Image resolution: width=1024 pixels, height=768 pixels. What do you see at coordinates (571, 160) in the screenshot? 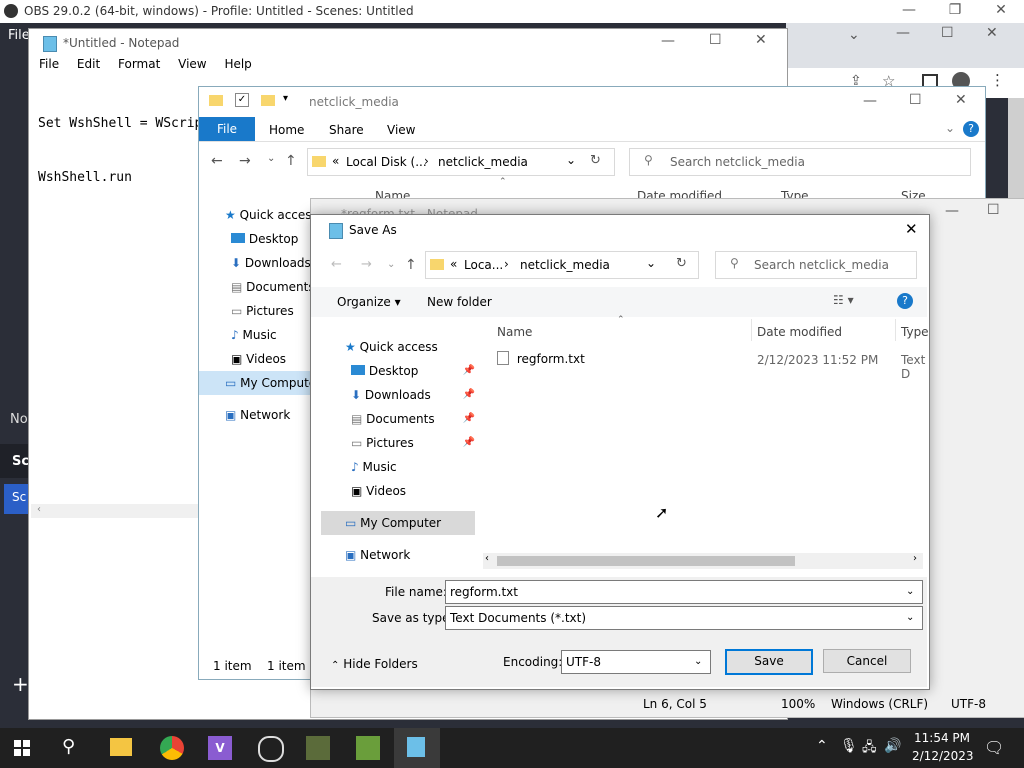
I see `address-dropdown-icon: ⌄` at bounding box center [571, 160].